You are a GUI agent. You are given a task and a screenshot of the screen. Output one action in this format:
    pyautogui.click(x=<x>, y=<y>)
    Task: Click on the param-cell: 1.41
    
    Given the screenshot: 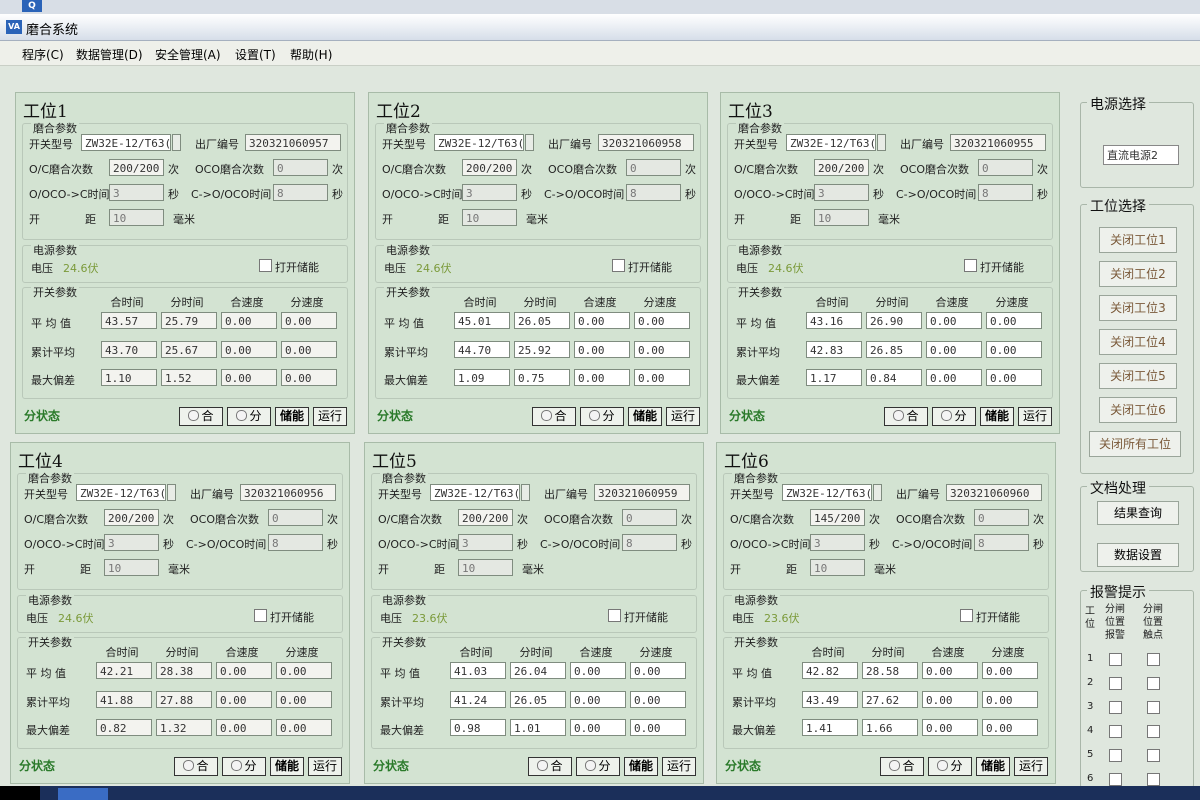 What is the action you would take?
    pyautogui.click(x=830, y=727)
    